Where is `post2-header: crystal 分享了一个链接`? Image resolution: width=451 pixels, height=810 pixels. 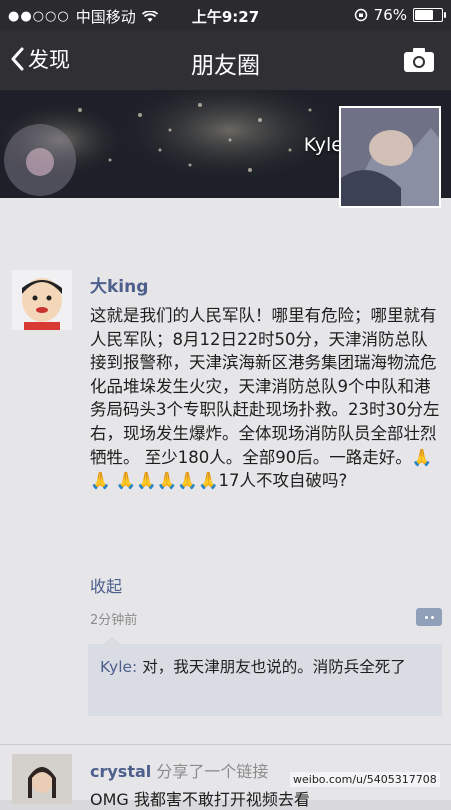 post2-header: crystal 分享了一个链接 is located at coordinates (179, 770).